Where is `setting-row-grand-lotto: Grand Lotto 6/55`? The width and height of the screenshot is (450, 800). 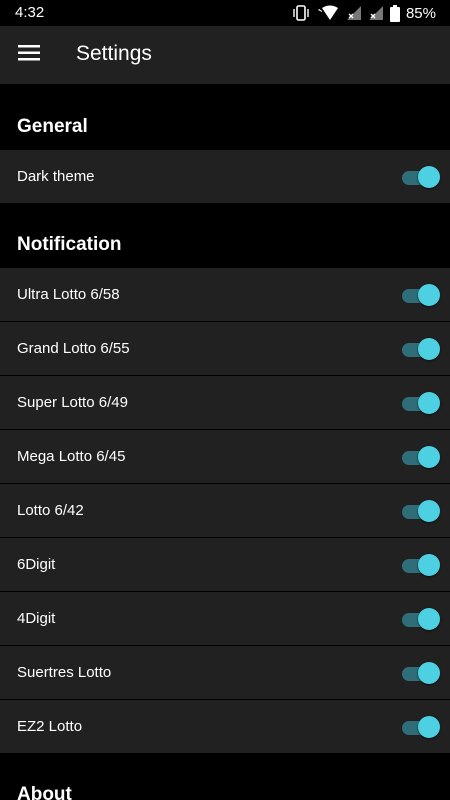
setting-row-grand-lotto: Grand Lotto 6/55 is located at coordinates (225, 349).